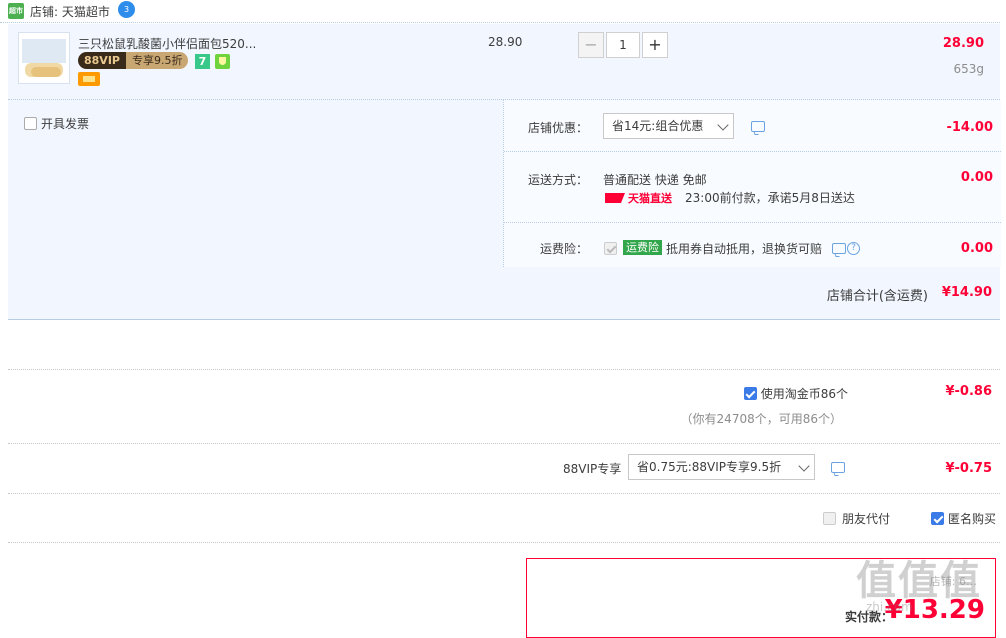  Describe the element at coordinates (102, 60) in the screenshot. I see `vip-label: 88VIP` at that location.